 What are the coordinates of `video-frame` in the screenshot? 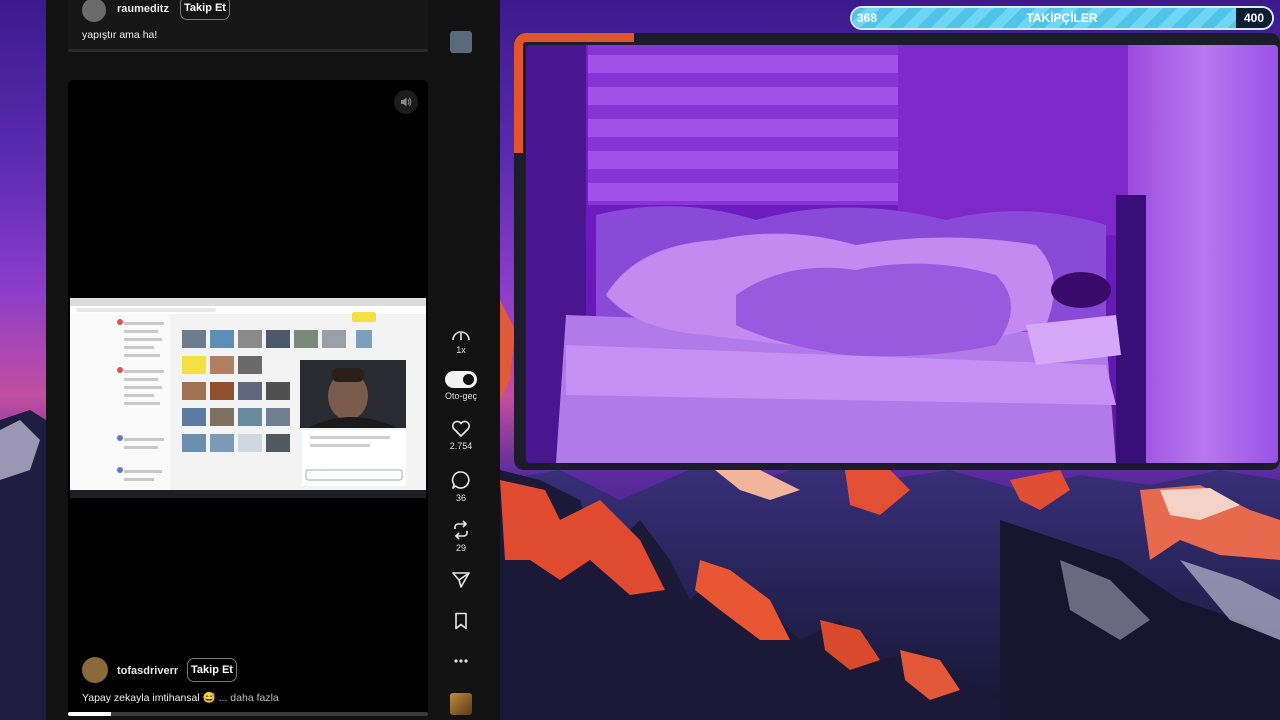 It's located at (248, 398).